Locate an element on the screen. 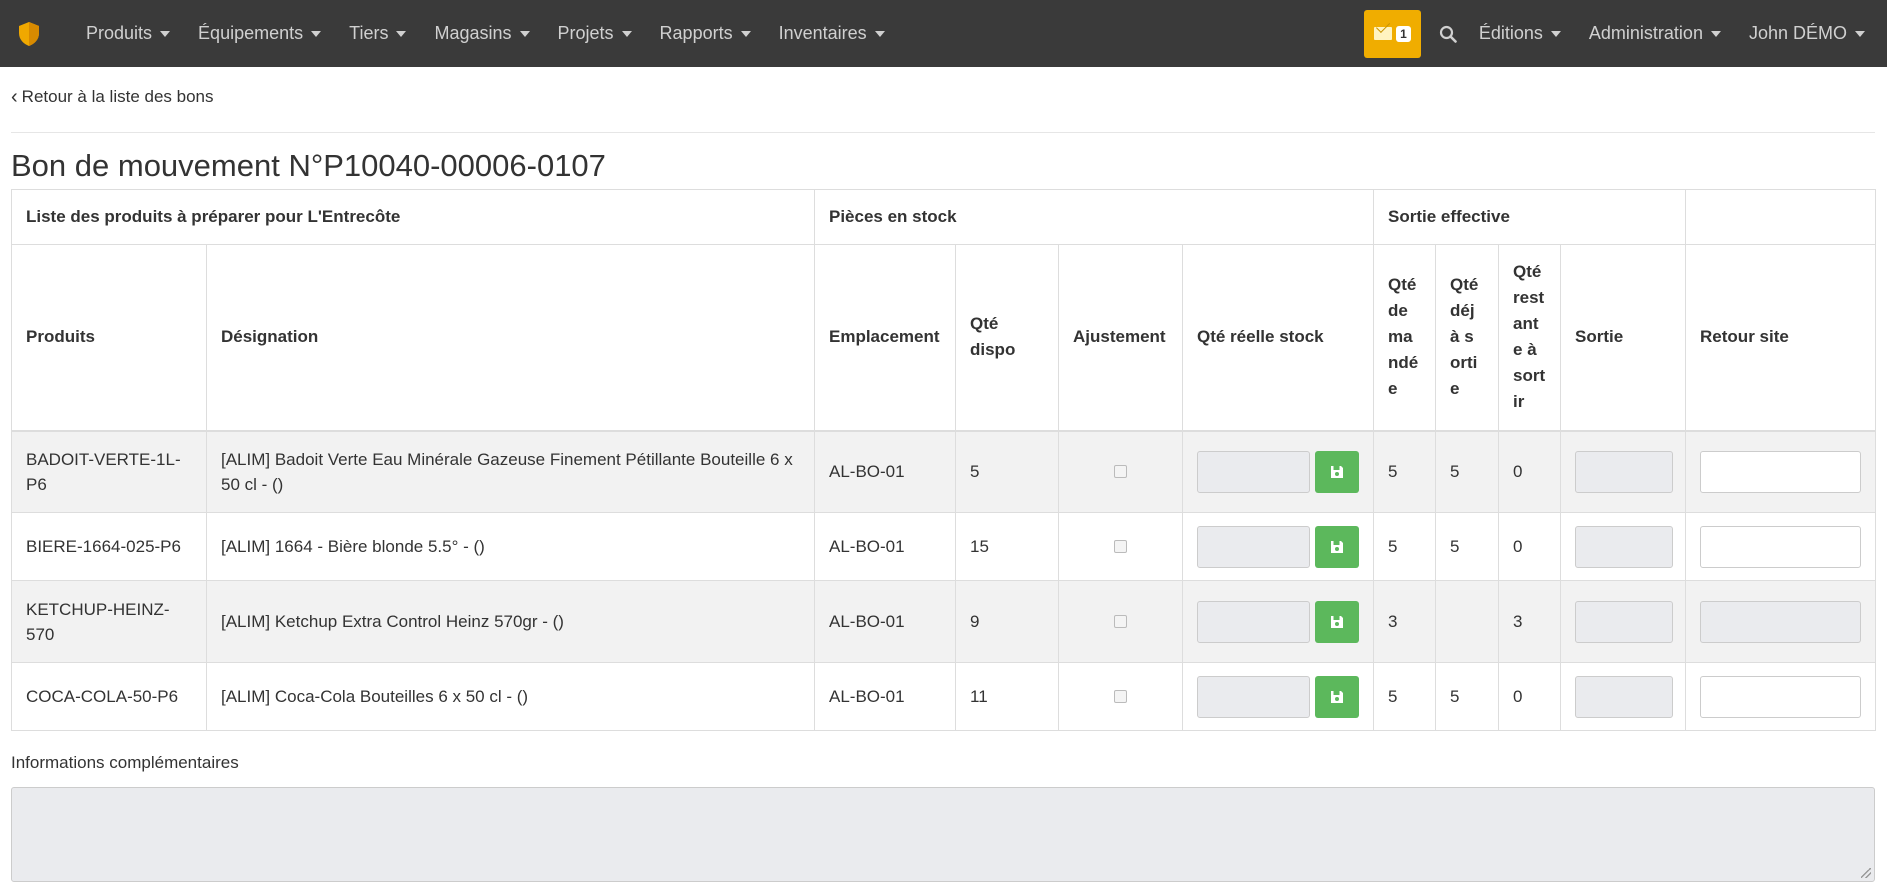 The height and width of the screenshot is (882, 1887). notifications-button: 1 is located at coordinates (1392, 33).